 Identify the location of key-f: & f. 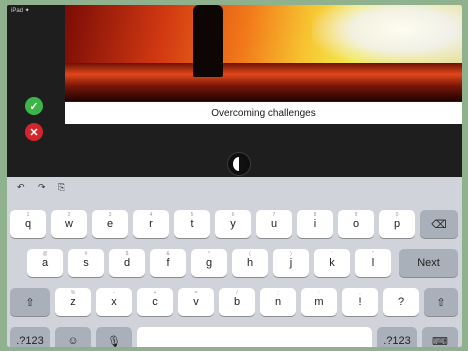
(168, 263).